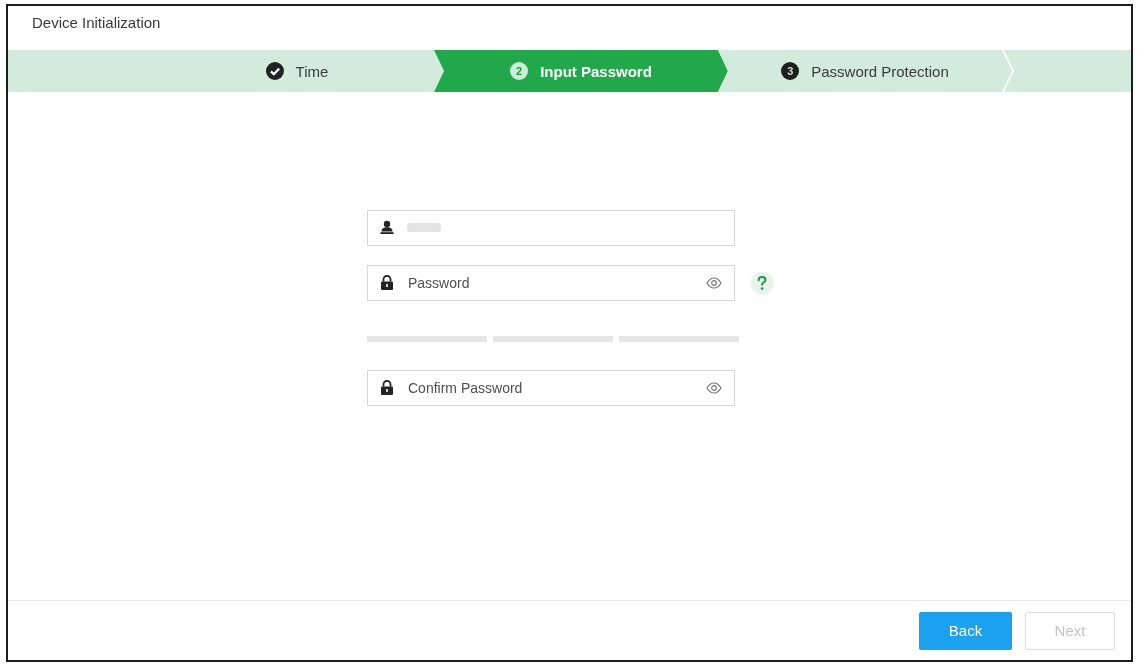 The width and height of the screenshot is (1137, 665). I want to click on user-icon, so click(387, 227).